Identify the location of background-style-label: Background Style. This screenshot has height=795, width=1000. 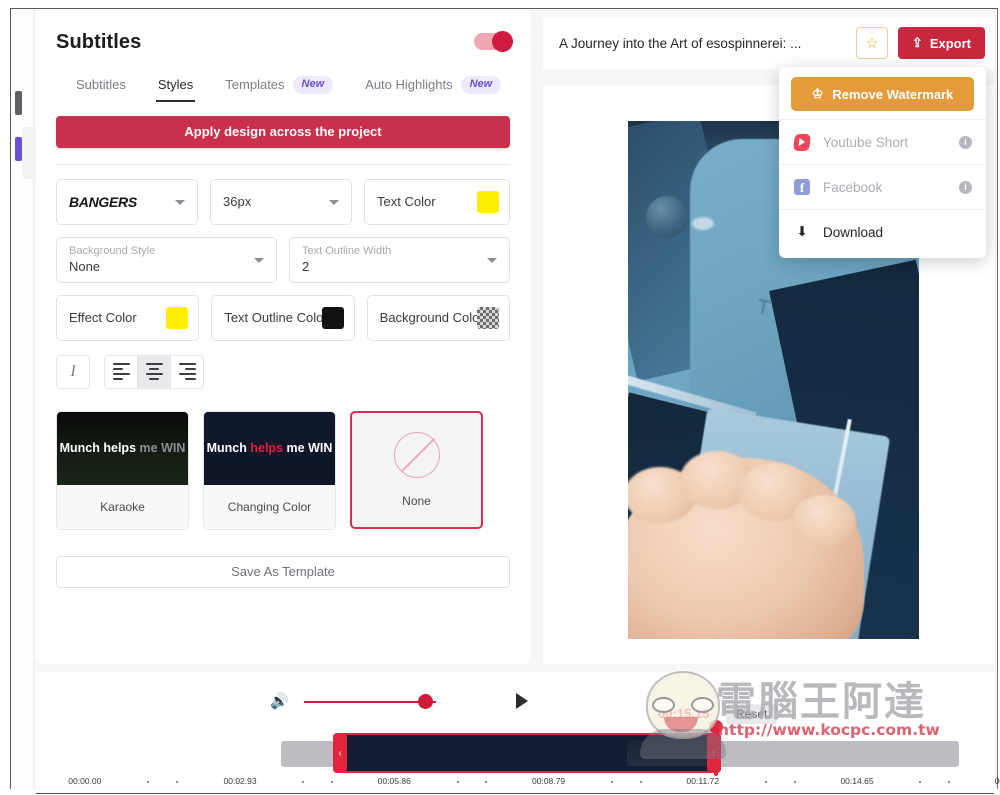
(112, 250).